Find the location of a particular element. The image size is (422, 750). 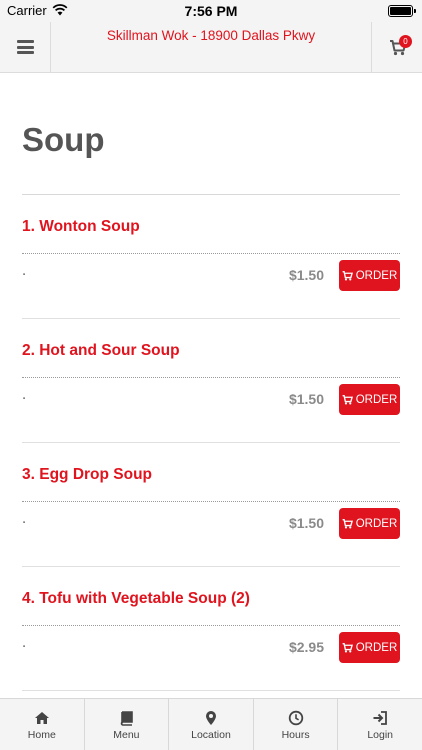

book-icon is located at coordinates (127, 718).